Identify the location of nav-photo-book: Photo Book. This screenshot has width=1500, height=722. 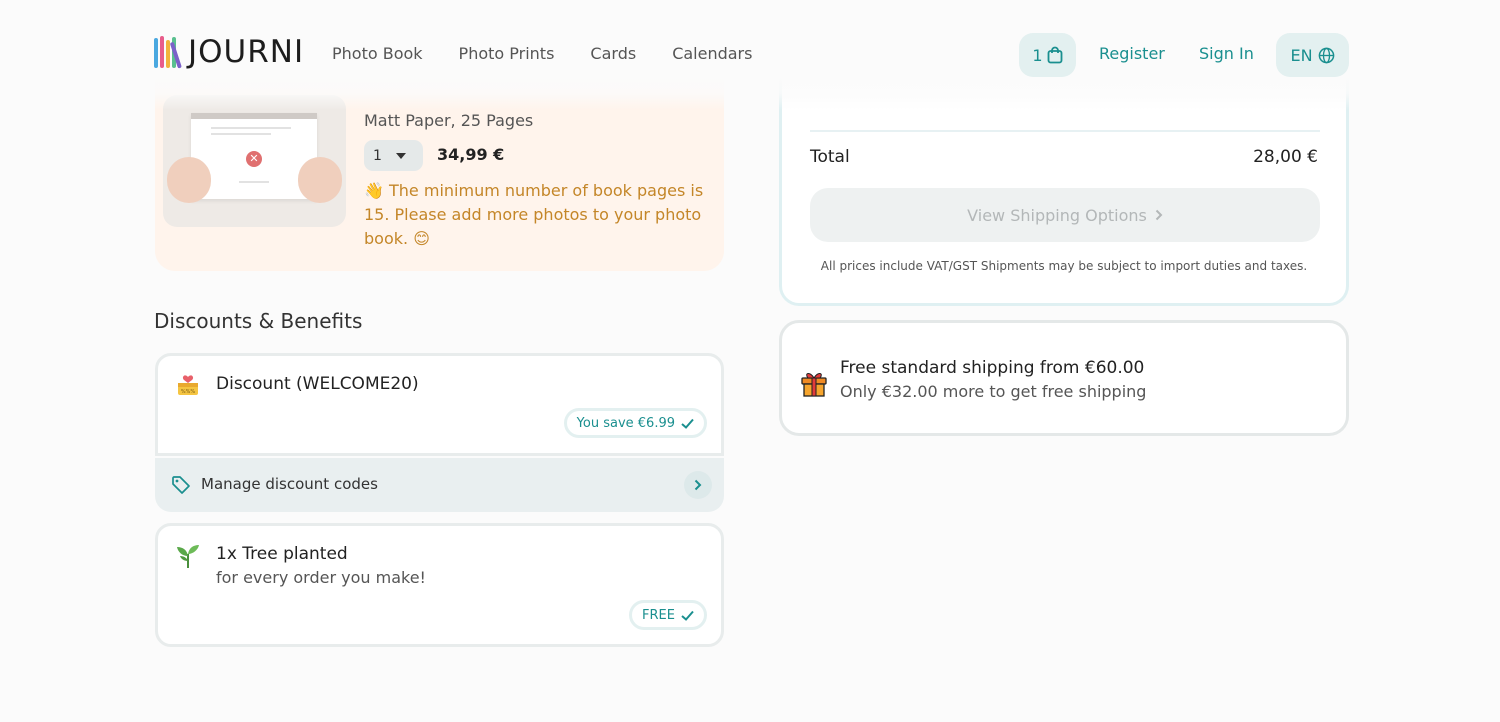
(377, 54).